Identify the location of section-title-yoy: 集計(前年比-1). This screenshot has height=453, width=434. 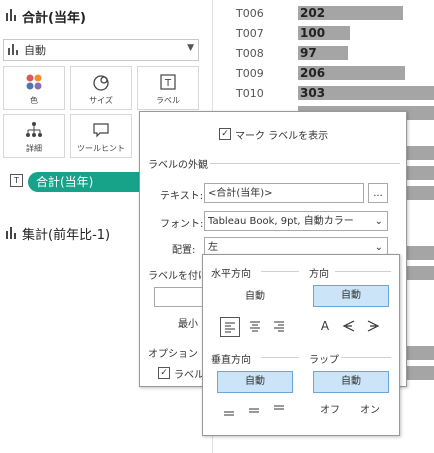
(66, 235).